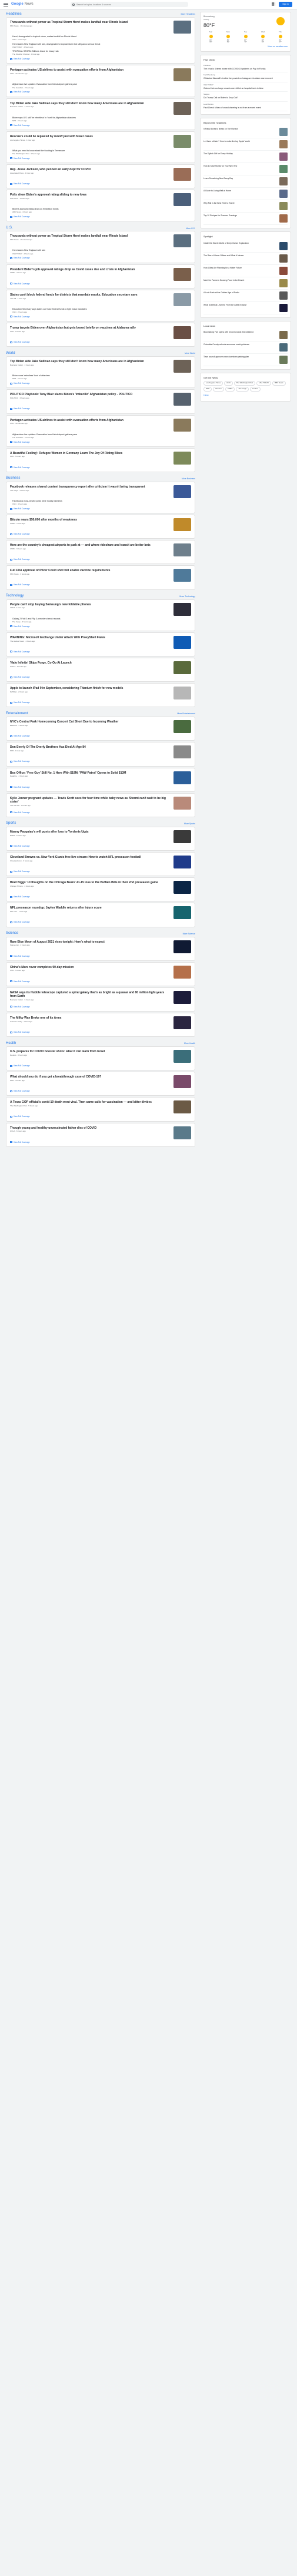  What do you see at coordinates (240, 181) in the screenshot?
I see `beyond-headlines-headline: Learn Something New Every Day` at bounding box center [240, 181].